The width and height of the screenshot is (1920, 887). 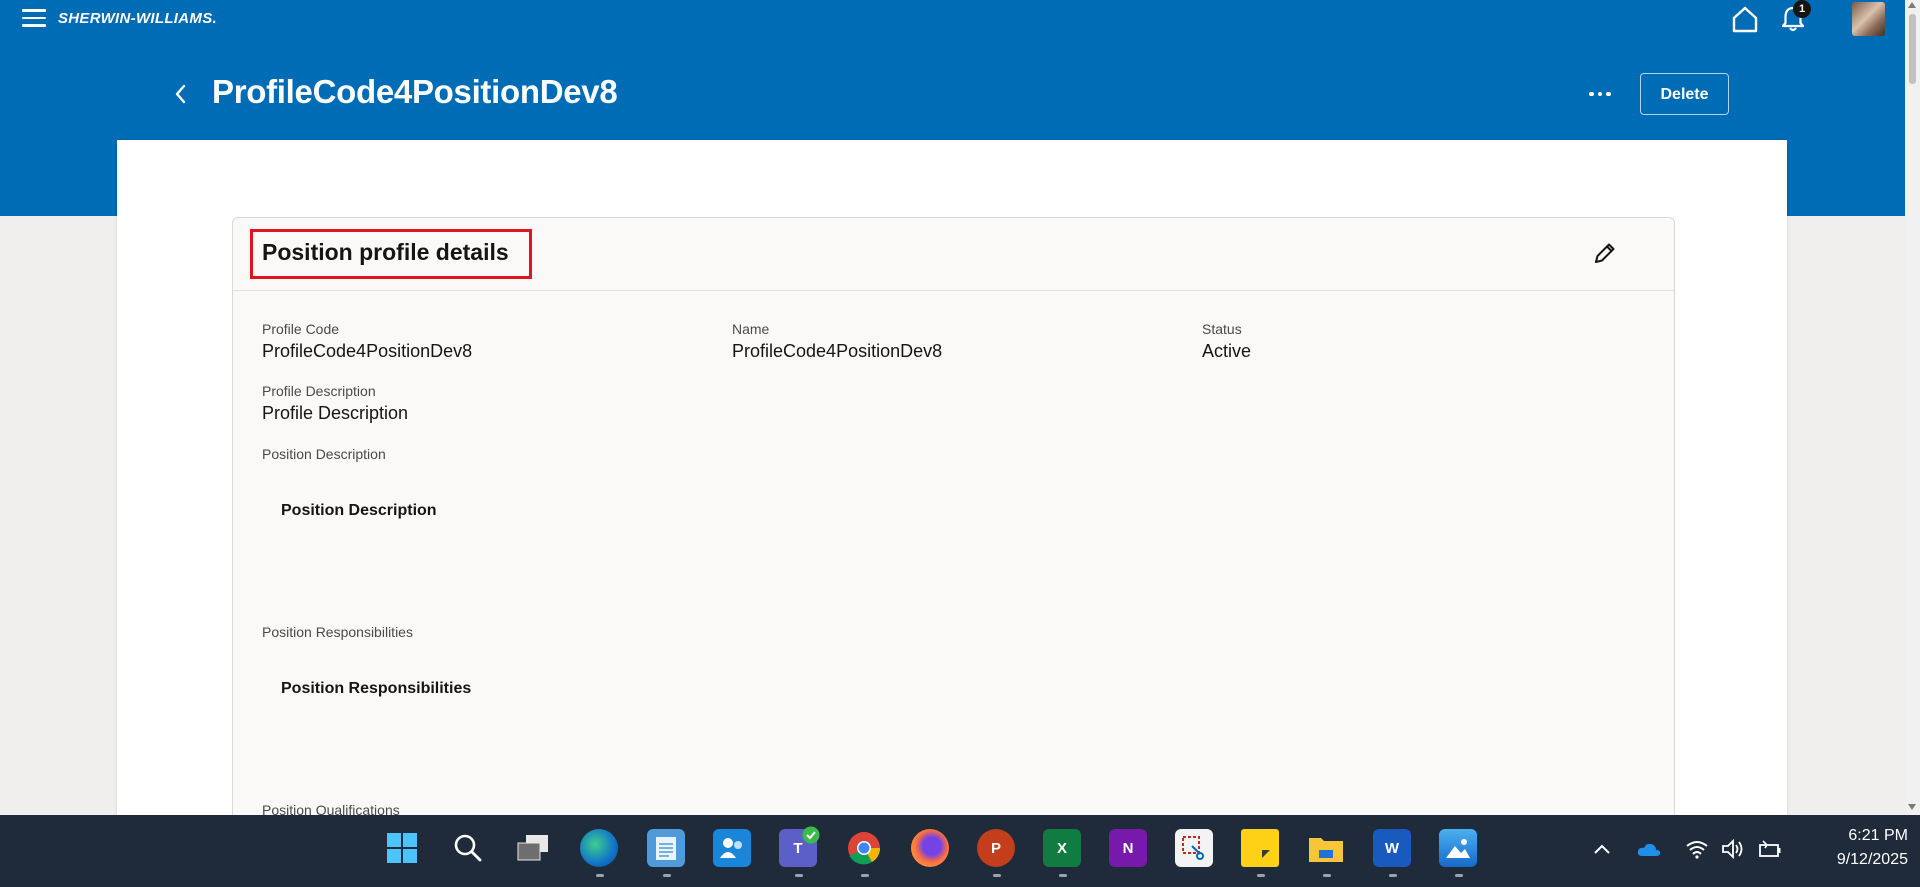 What do you see at coordinates (1459, 875) in the screenshot?
I see `photos-running-indicator` at bounding box center [1459, 875].